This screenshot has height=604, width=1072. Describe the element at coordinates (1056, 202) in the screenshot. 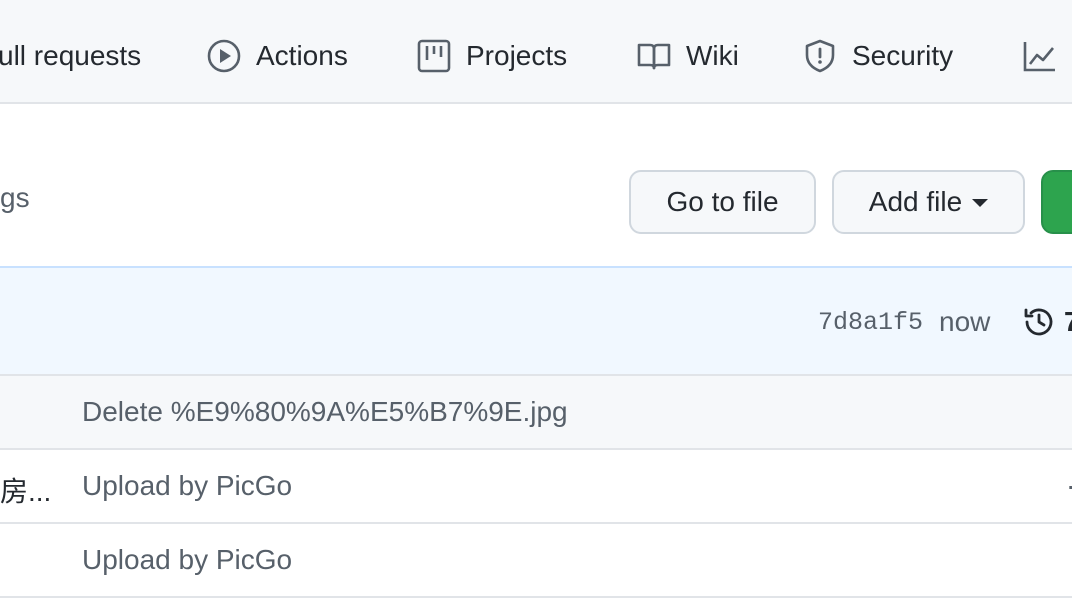

I see `code-button` at that location.